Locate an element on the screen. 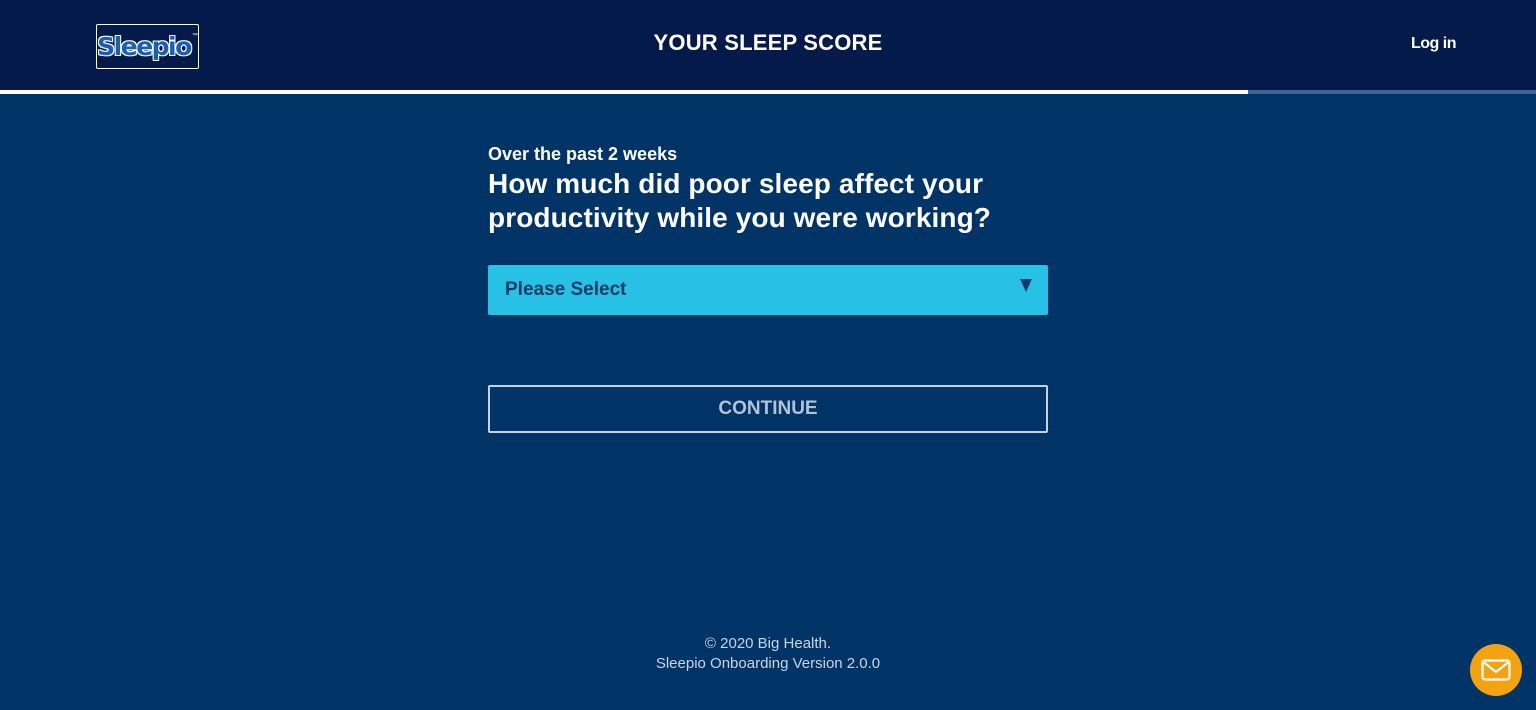 Image resolution: width=1536 pixels, height=710 pixels. envelope-icon is located at coordinates (1496, 670).